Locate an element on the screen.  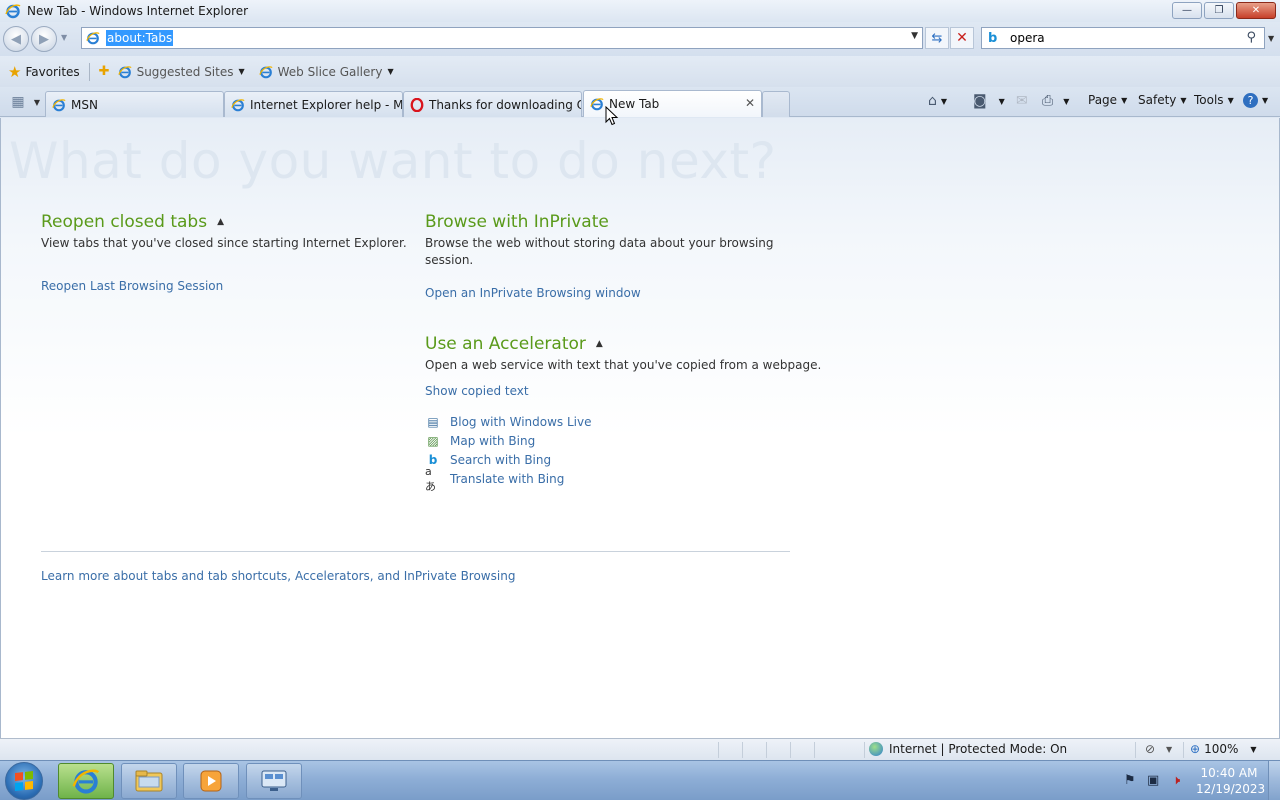
browse-inprivate-heading: Browse with InPrivate is located at coordinates (517, 222).